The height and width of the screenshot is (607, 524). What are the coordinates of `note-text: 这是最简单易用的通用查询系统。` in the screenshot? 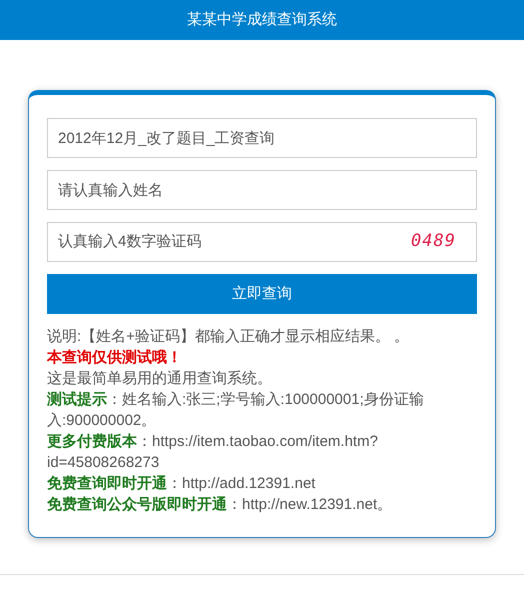 It's located at (160, 379).